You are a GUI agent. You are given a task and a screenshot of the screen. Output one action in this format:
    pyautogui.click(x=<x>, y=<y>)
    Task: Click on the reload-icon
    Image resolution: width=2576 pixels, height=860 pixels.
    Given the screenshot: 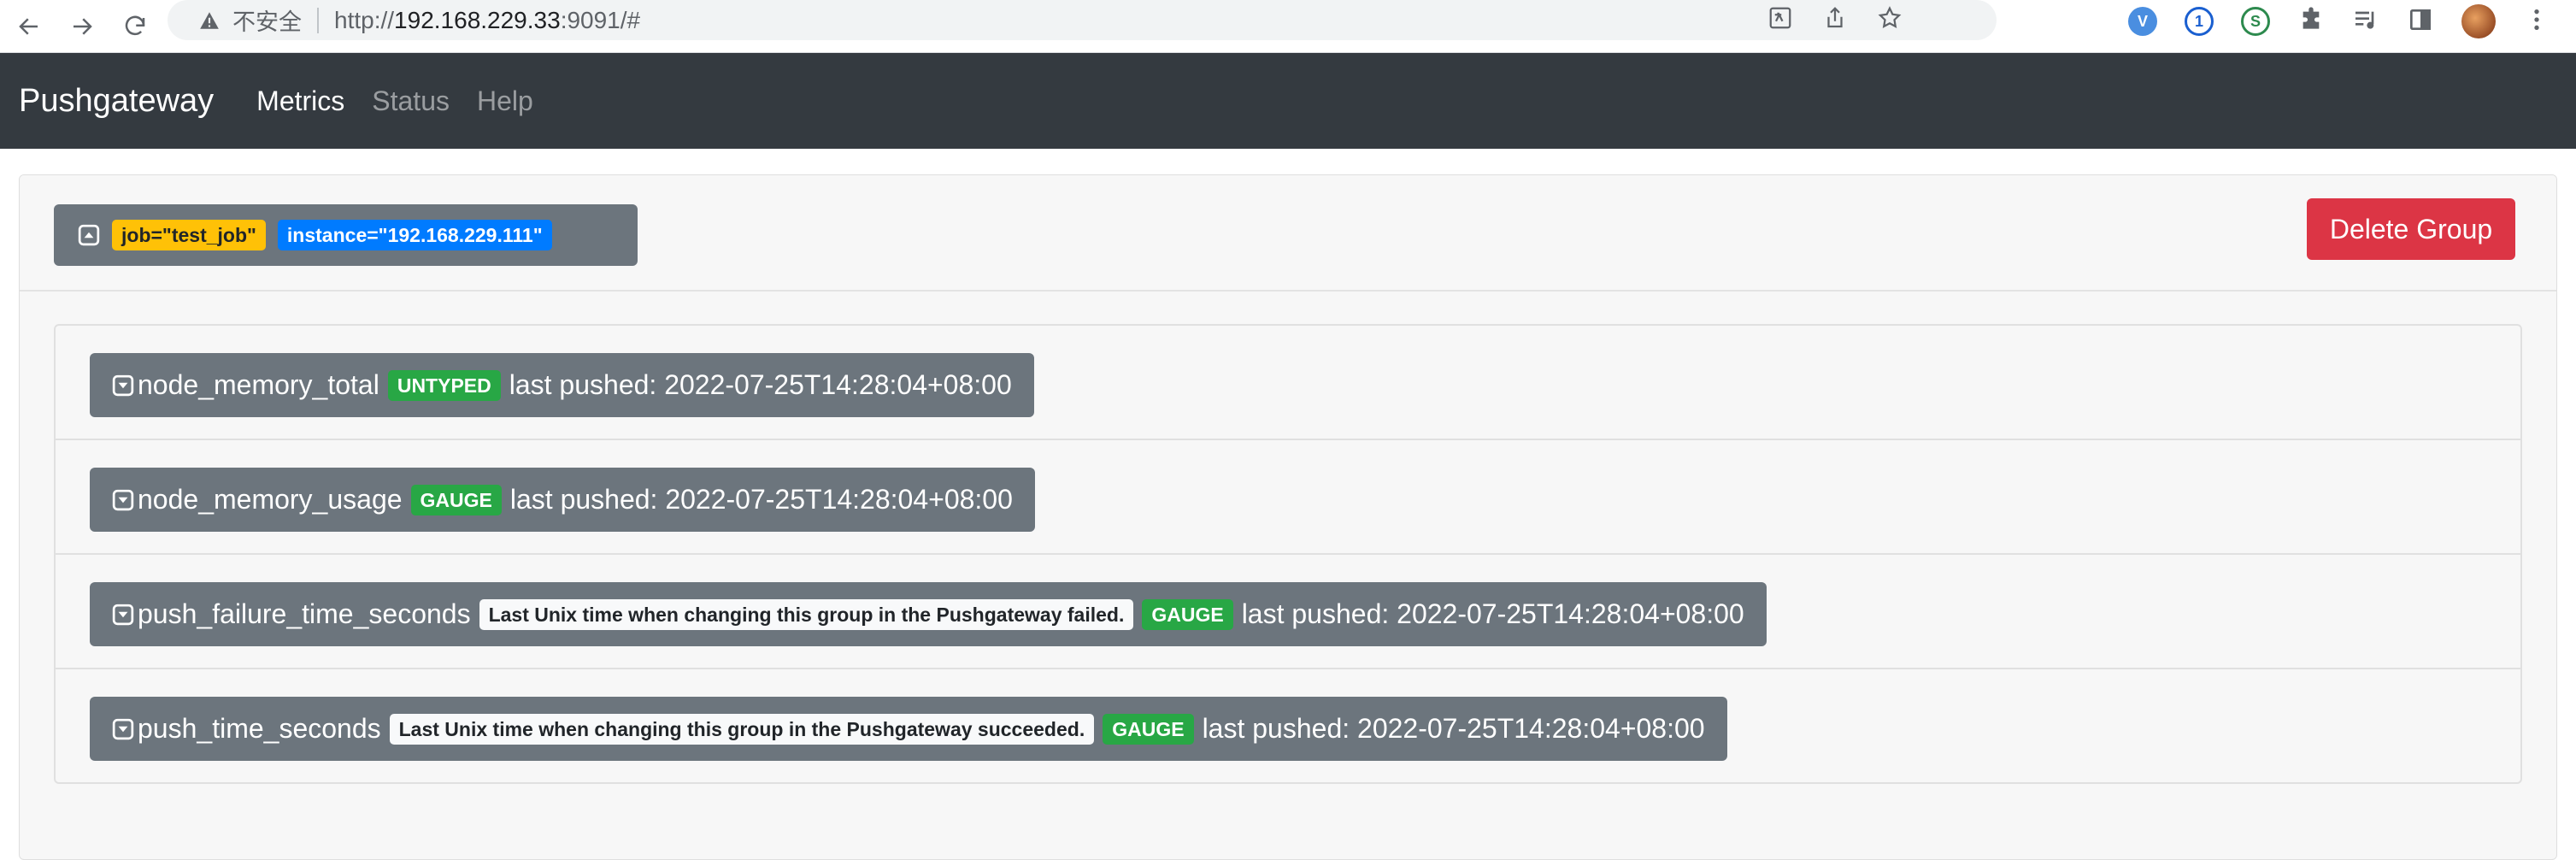 What is the action you would take?
    pyautogui.click(x=135, y=27)
    